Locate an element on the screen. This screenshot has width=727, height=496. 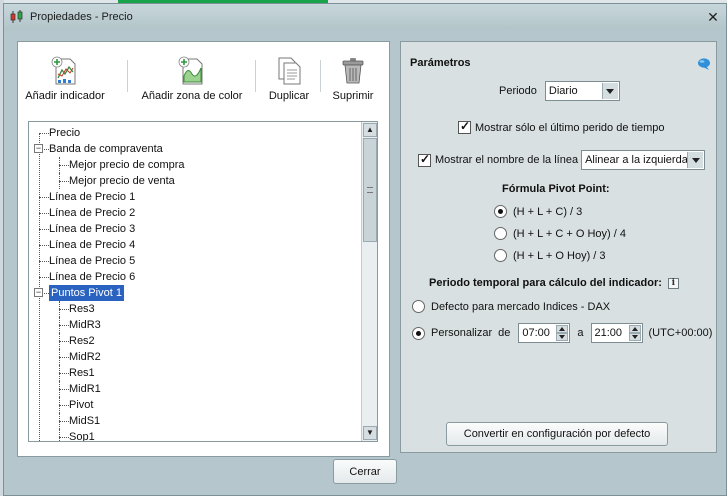
tree-item: Línea de Precio 1 is located at coordinates (92, 197).